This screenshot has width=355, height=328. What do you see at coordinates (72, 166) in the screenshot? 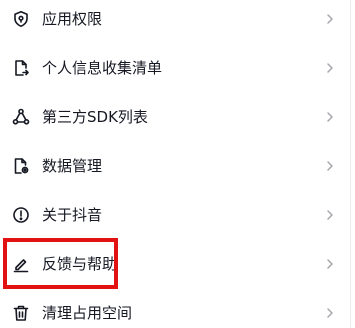
I see `menu-item-label: 数据管理` at bounding box center [72, 166].